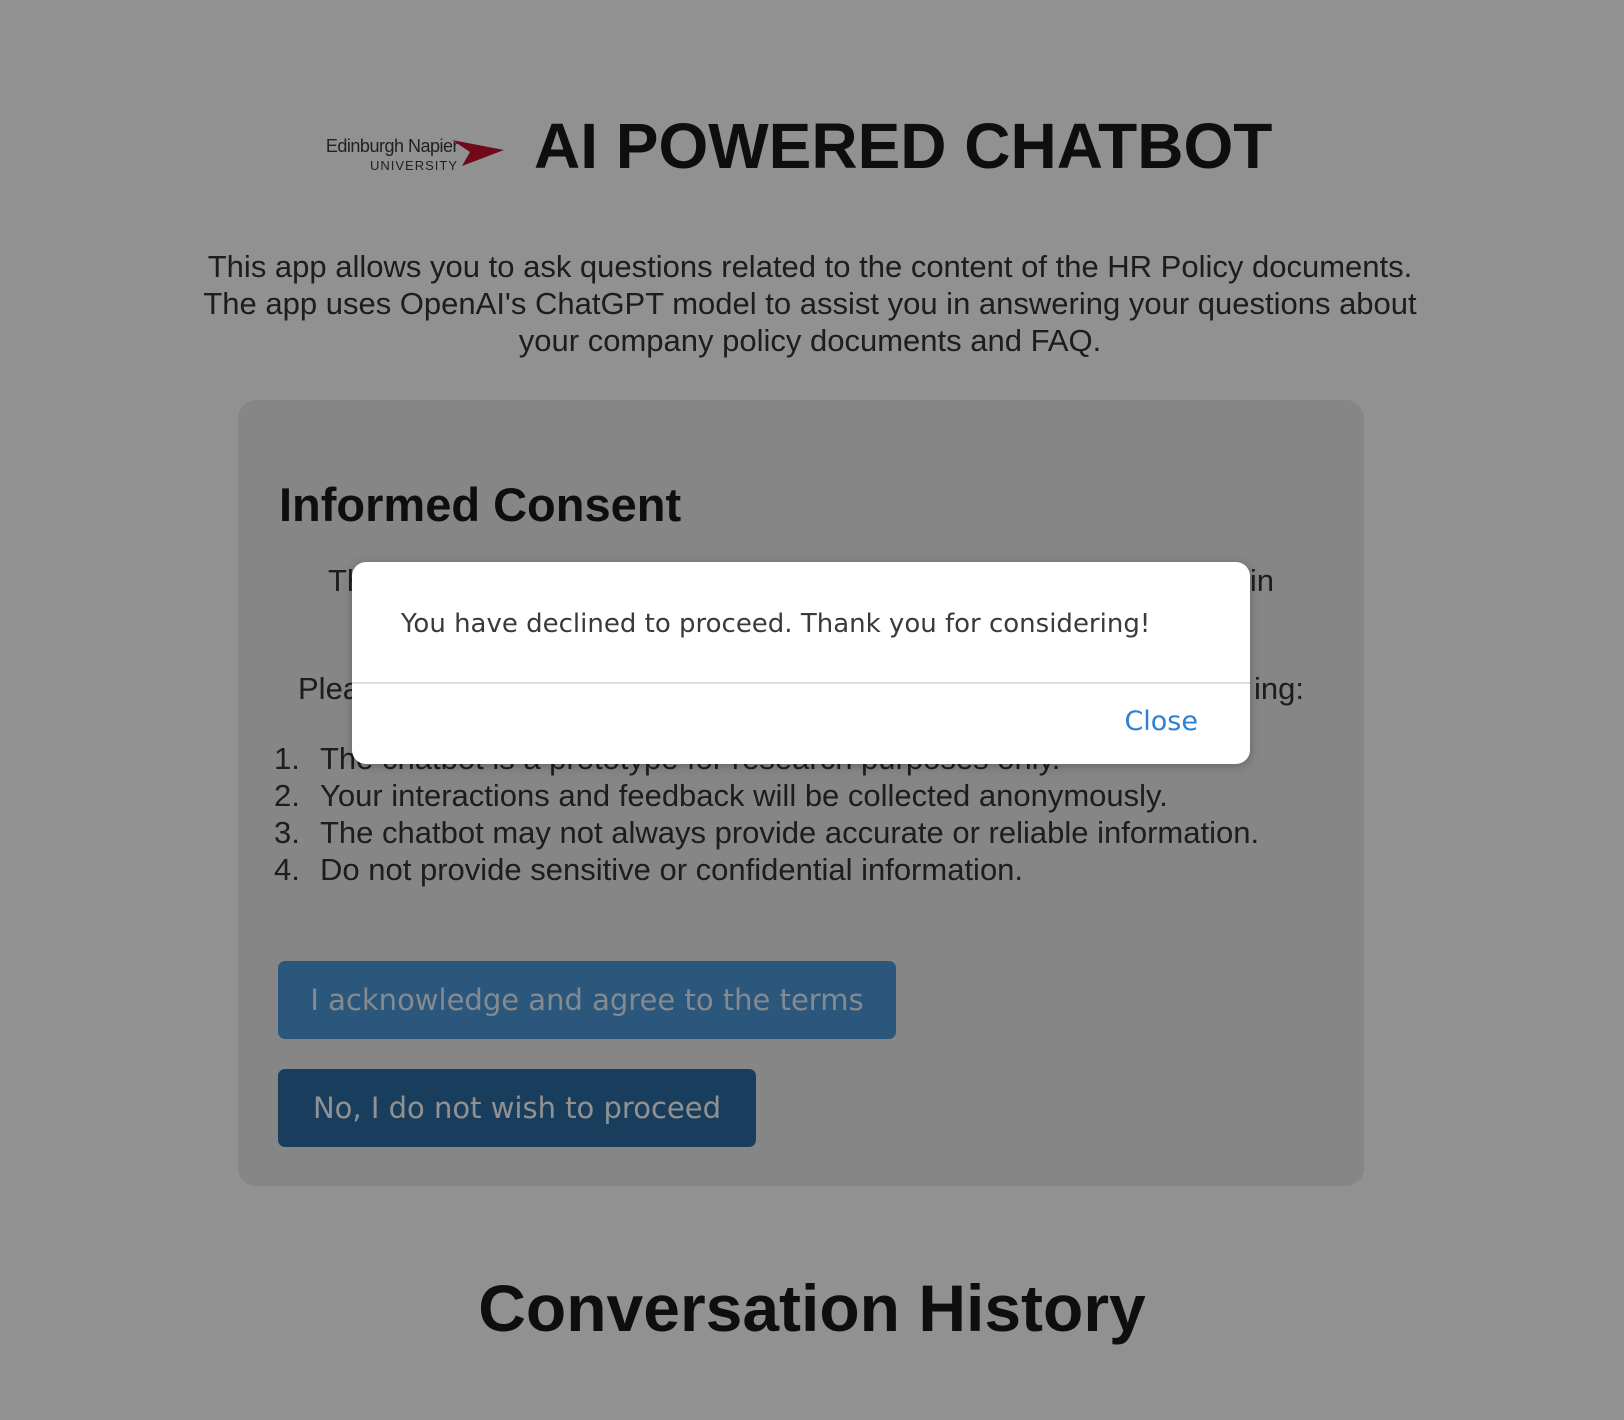  Describe the element at coordinates (1161, 722) in the screenshot. I see `modal-close-button: Close` at that location.